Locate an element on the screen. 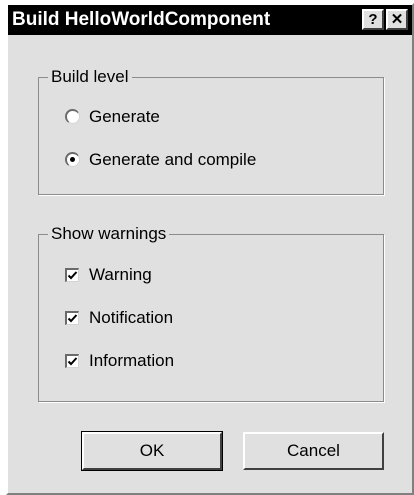 This screenshot has width=414, height=495. radio-dot-icon is located at coordinates (72, 159).